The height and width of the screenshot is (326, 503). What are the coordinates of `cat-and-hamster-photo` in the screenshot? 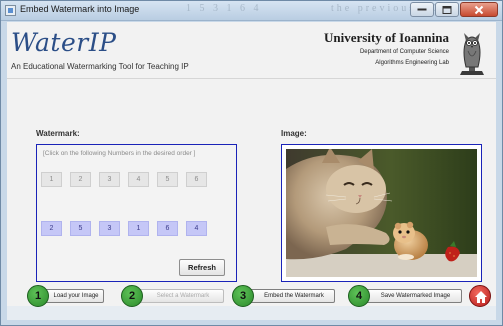 It's located at (381, 213).